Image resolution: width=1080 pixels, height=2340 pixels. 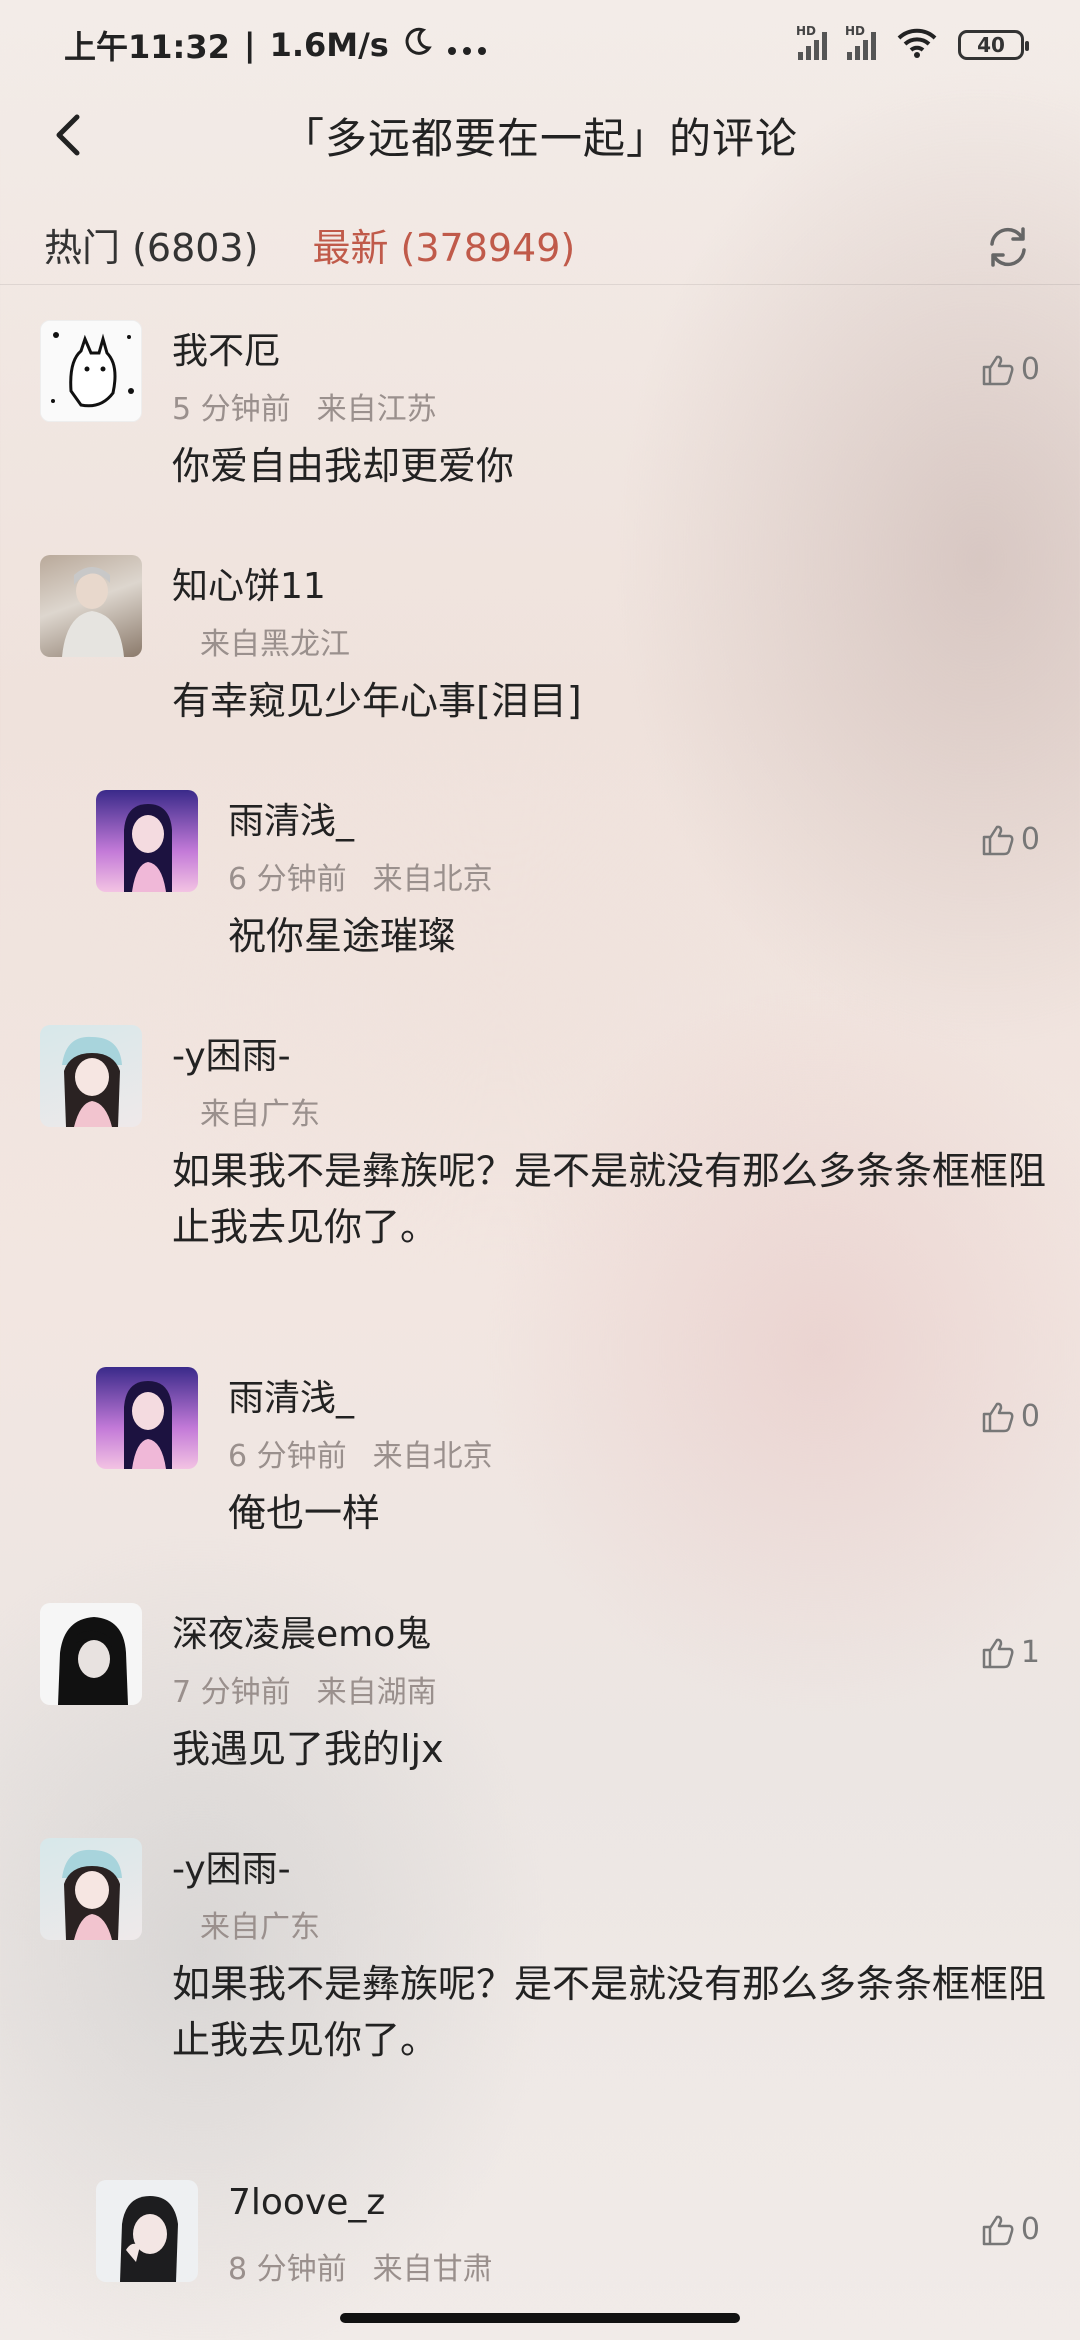 I want to click on comment-time: 7 分钟前, so click(x=231, y=1692).